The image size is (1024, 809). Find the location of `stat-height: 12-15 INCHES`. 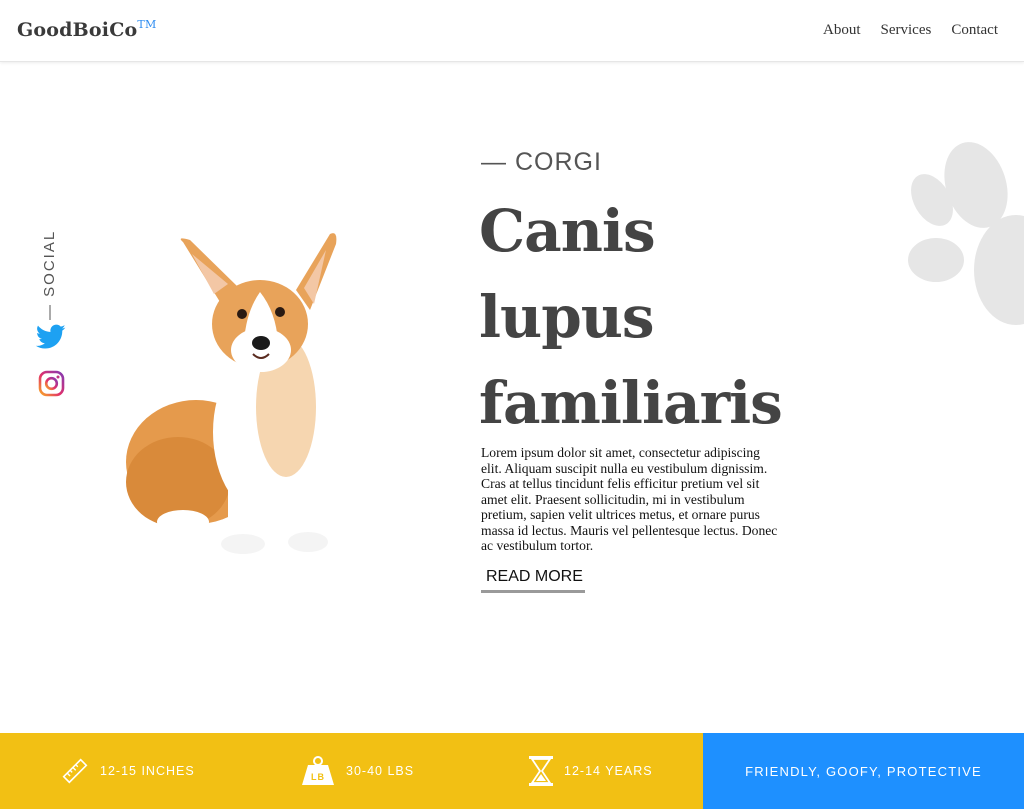

stat-height: 12-15 INCHES is located at coordinates (127, 771).